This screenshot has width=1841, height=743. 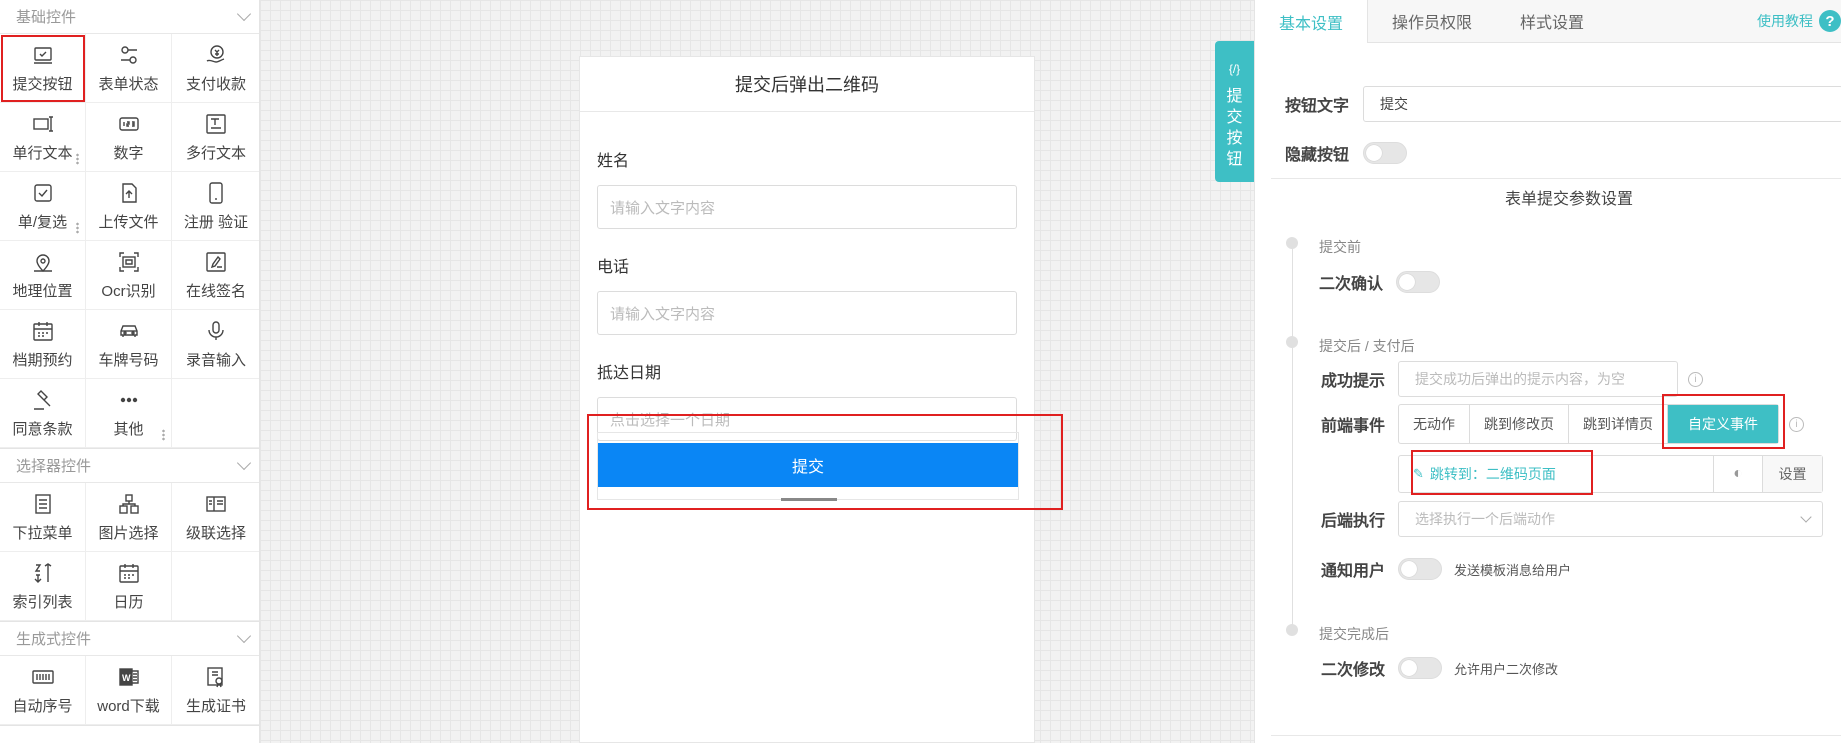 I want to click on phone-icon, so click(x=216, y=192).